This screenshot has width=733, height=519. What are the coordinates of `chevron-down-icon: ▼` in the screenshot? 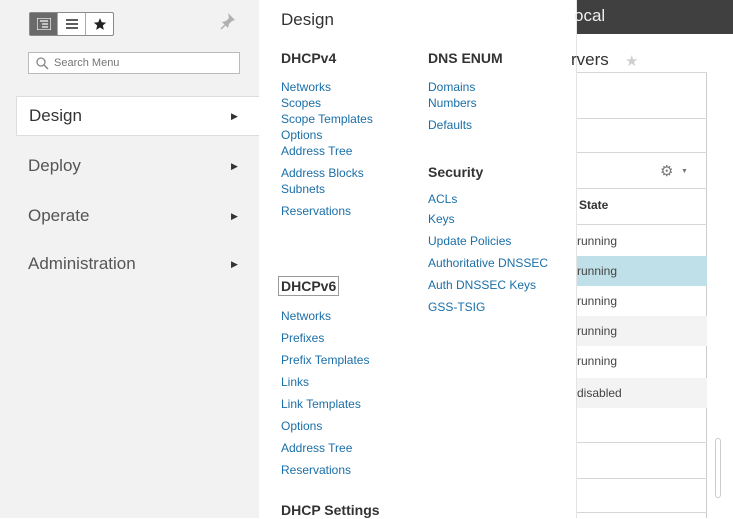 It's located at (684, 171).